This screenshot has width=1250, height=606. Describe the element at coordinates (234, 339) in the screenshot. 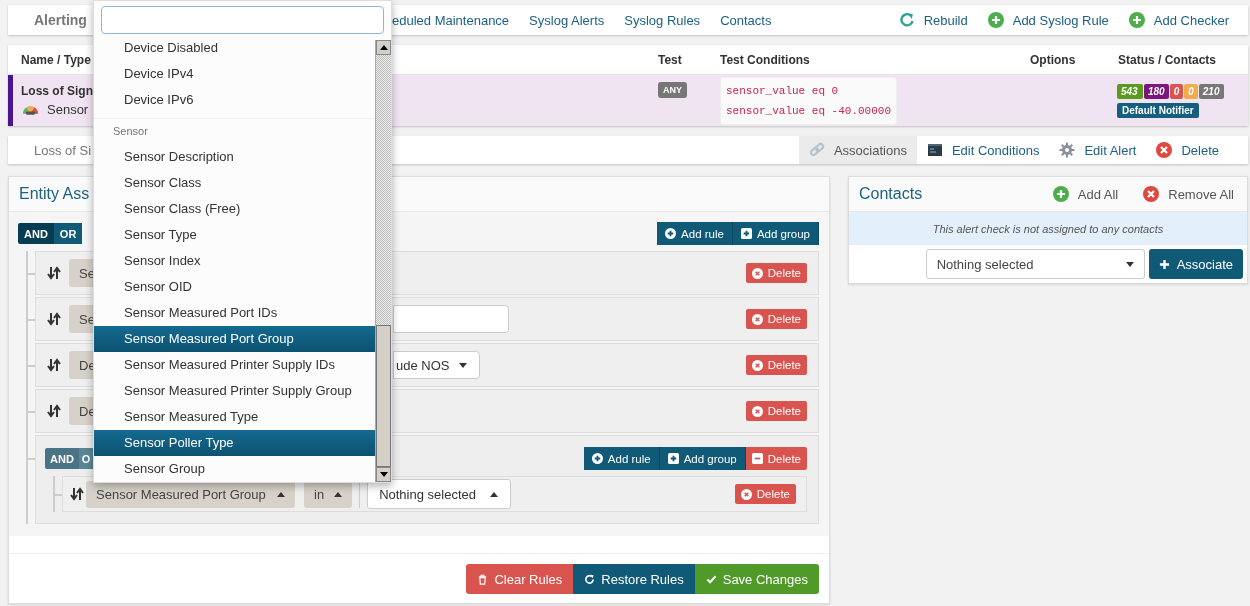

I see `dropdown-option: Sensor Measured Port Group` at that location.